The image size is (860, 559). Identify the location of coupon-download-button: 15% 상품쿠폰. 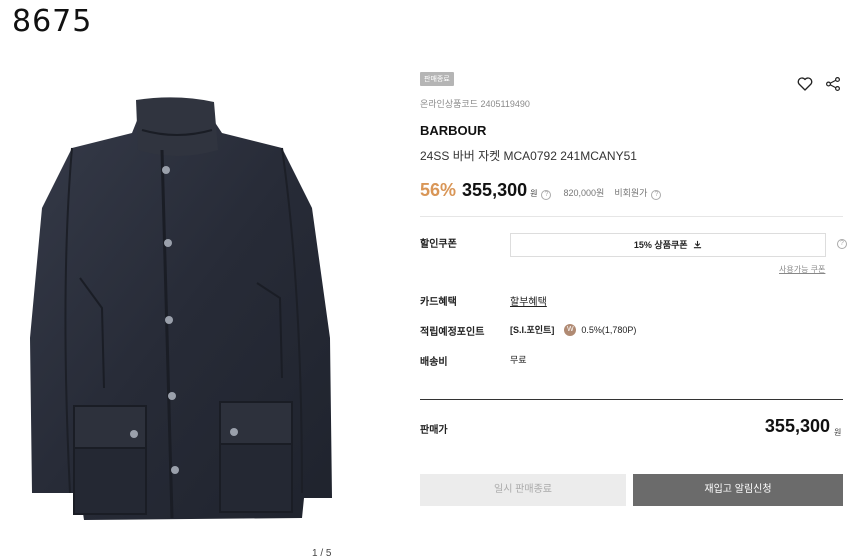
(668, 245).